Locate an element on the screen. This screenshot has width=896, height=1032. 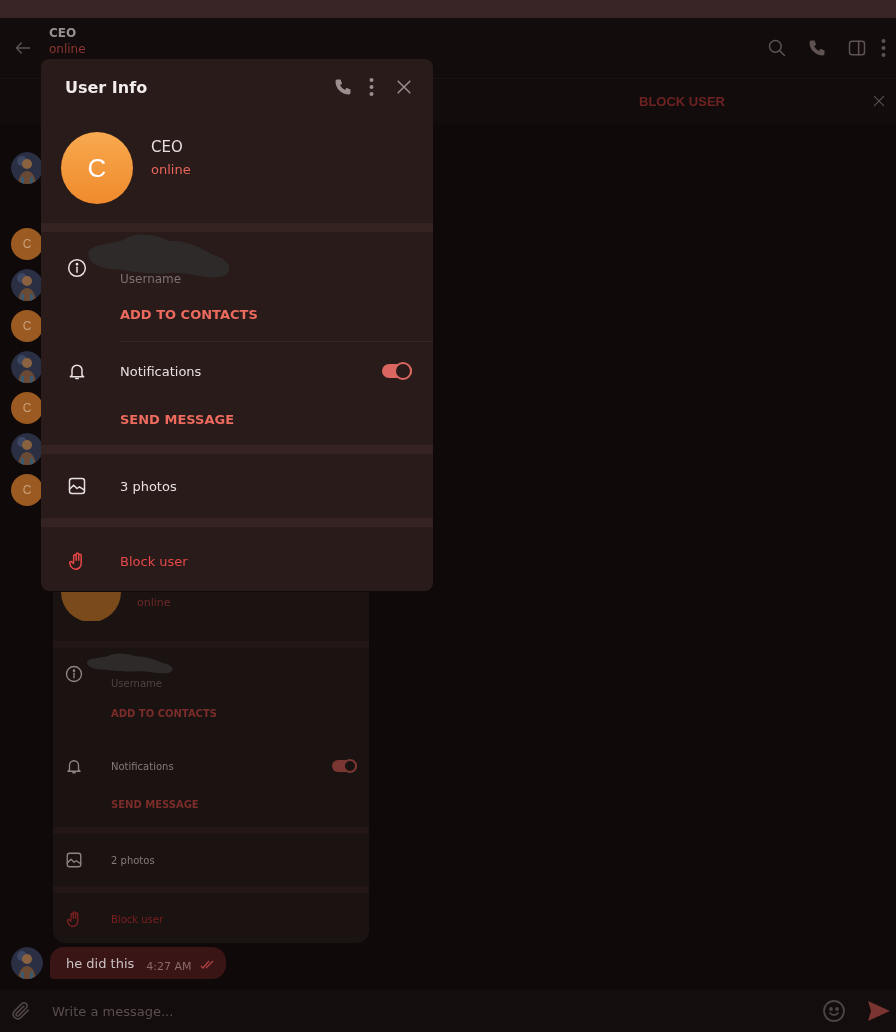
chat-title: CEO is located at coordinates (63, 33).